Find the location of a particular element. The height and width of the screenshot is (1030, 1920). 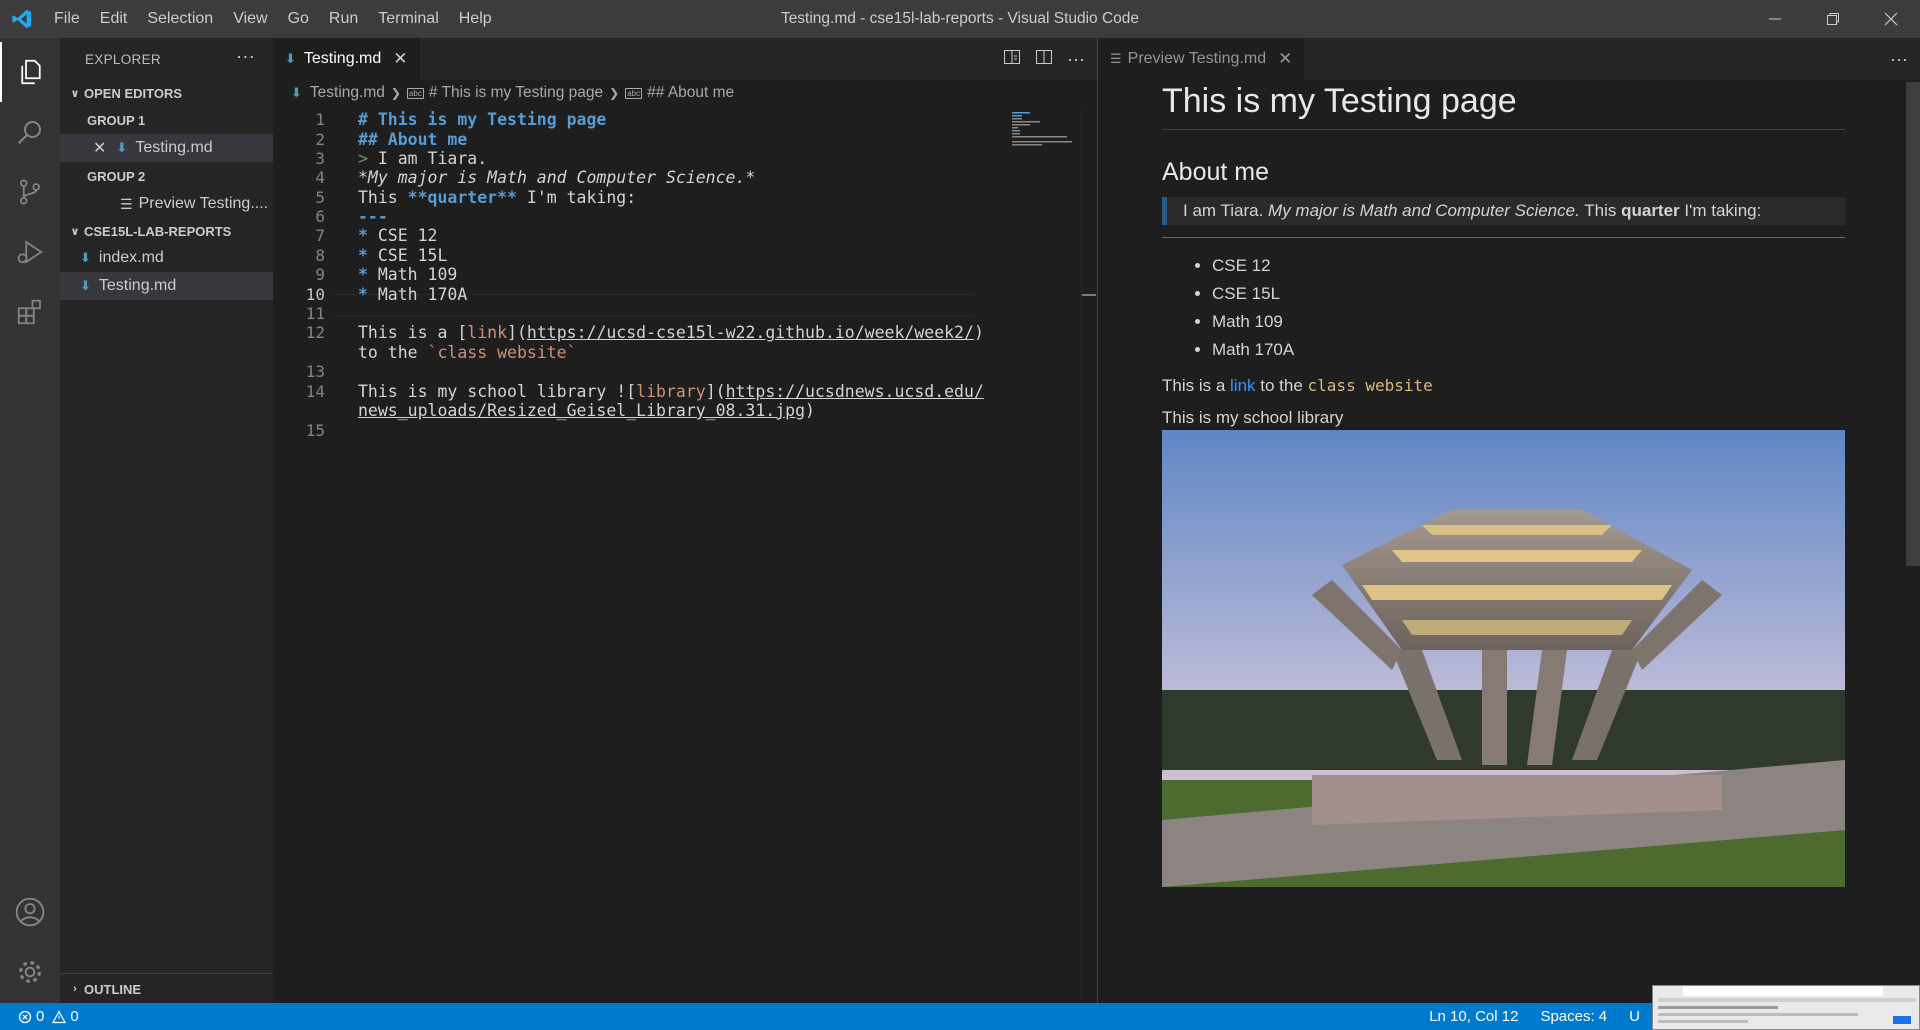

line-number: 7 is located at coordinates (320, 235).